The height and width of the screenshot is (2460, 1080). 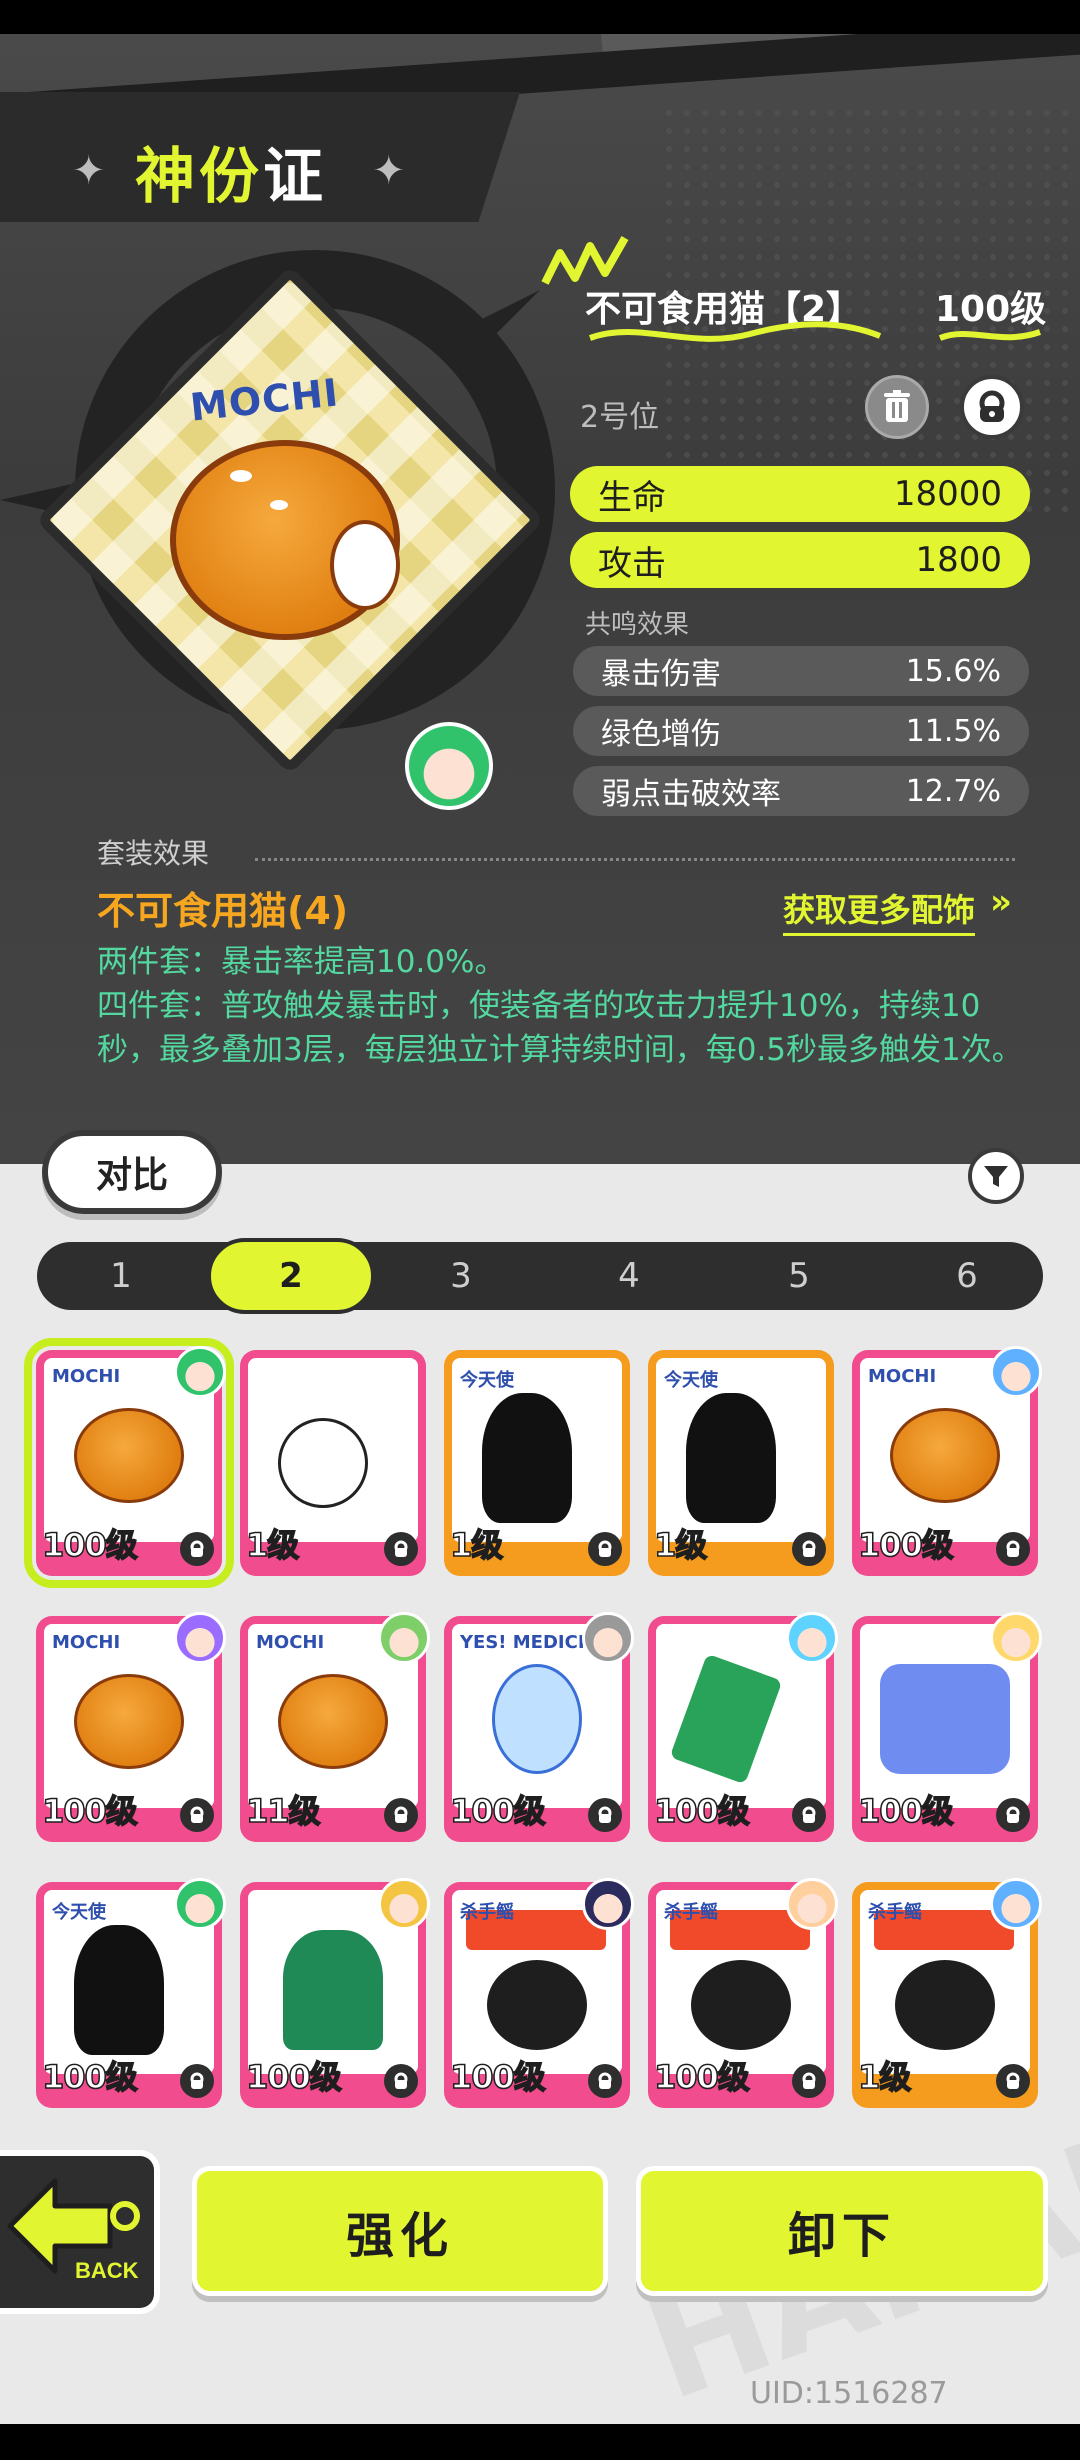 I want to click on unequip-button: 卸下, so click(x=842, y=2231).